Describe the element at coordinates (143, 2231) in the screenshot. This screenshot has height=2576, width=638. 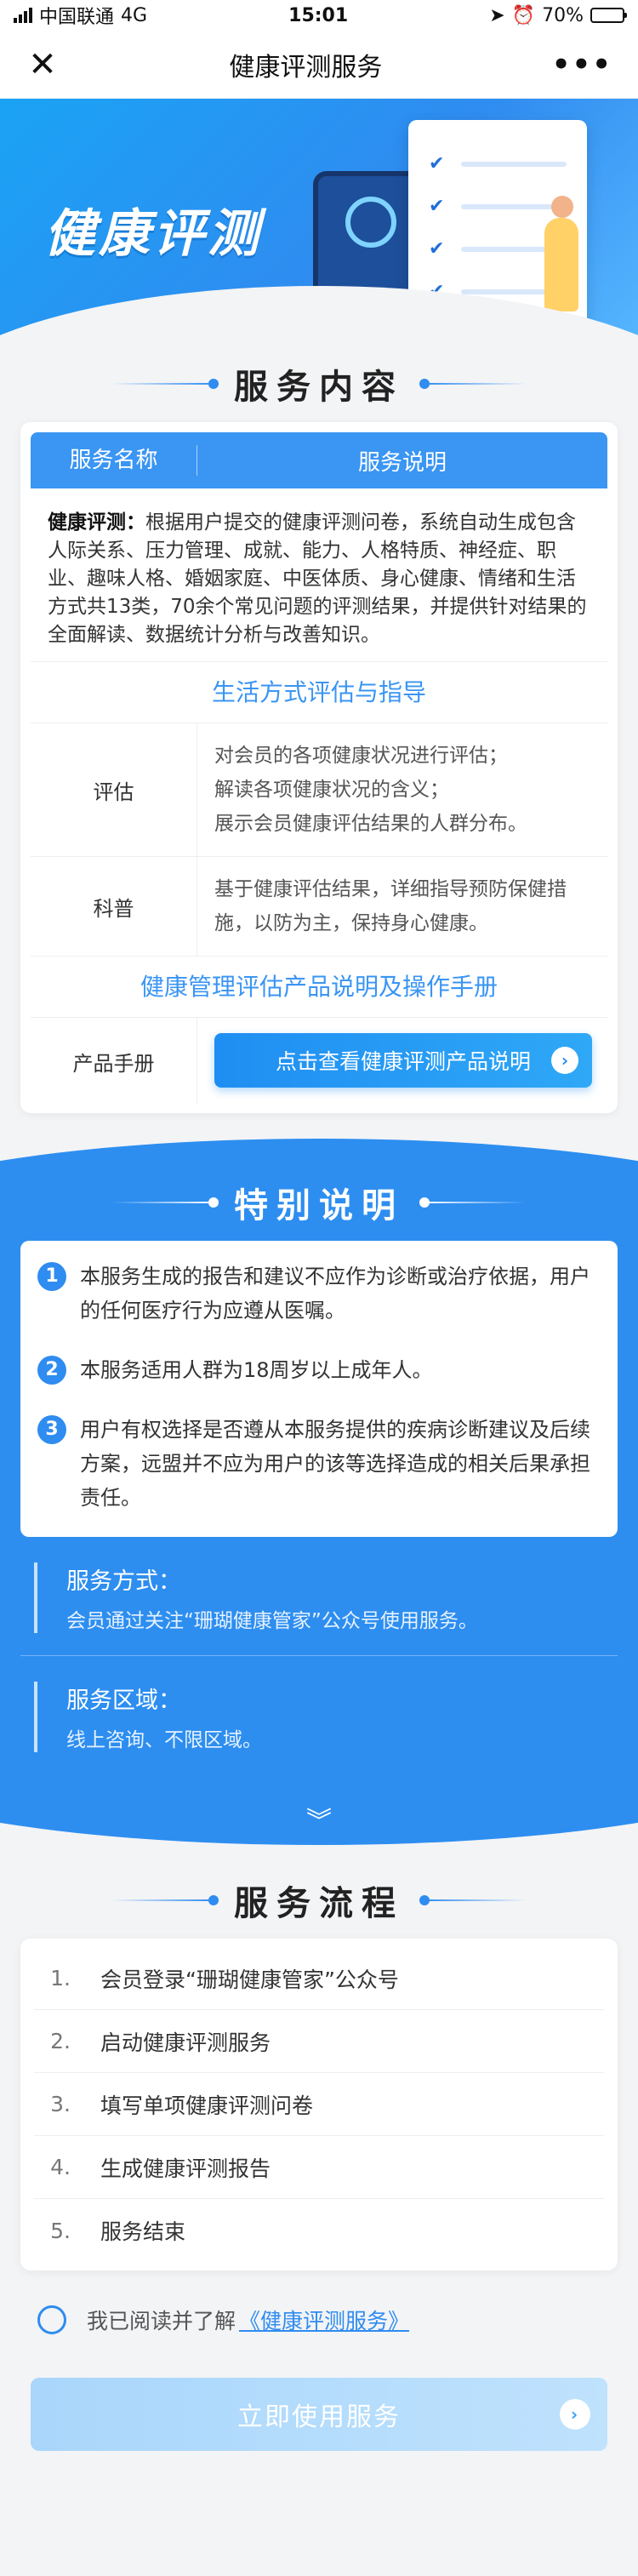
I see `step-text: 服务结束` at that location.